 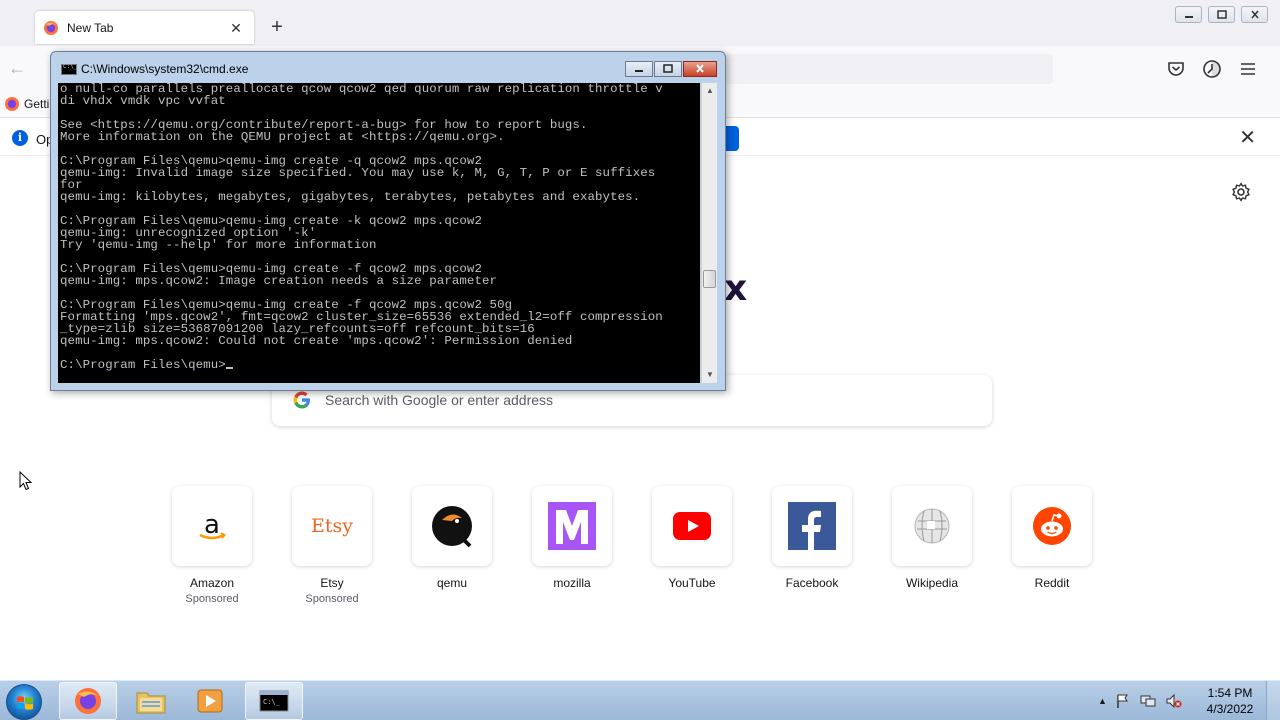 I want to click on cmd-maximize-button, so click(x=668, y=69).